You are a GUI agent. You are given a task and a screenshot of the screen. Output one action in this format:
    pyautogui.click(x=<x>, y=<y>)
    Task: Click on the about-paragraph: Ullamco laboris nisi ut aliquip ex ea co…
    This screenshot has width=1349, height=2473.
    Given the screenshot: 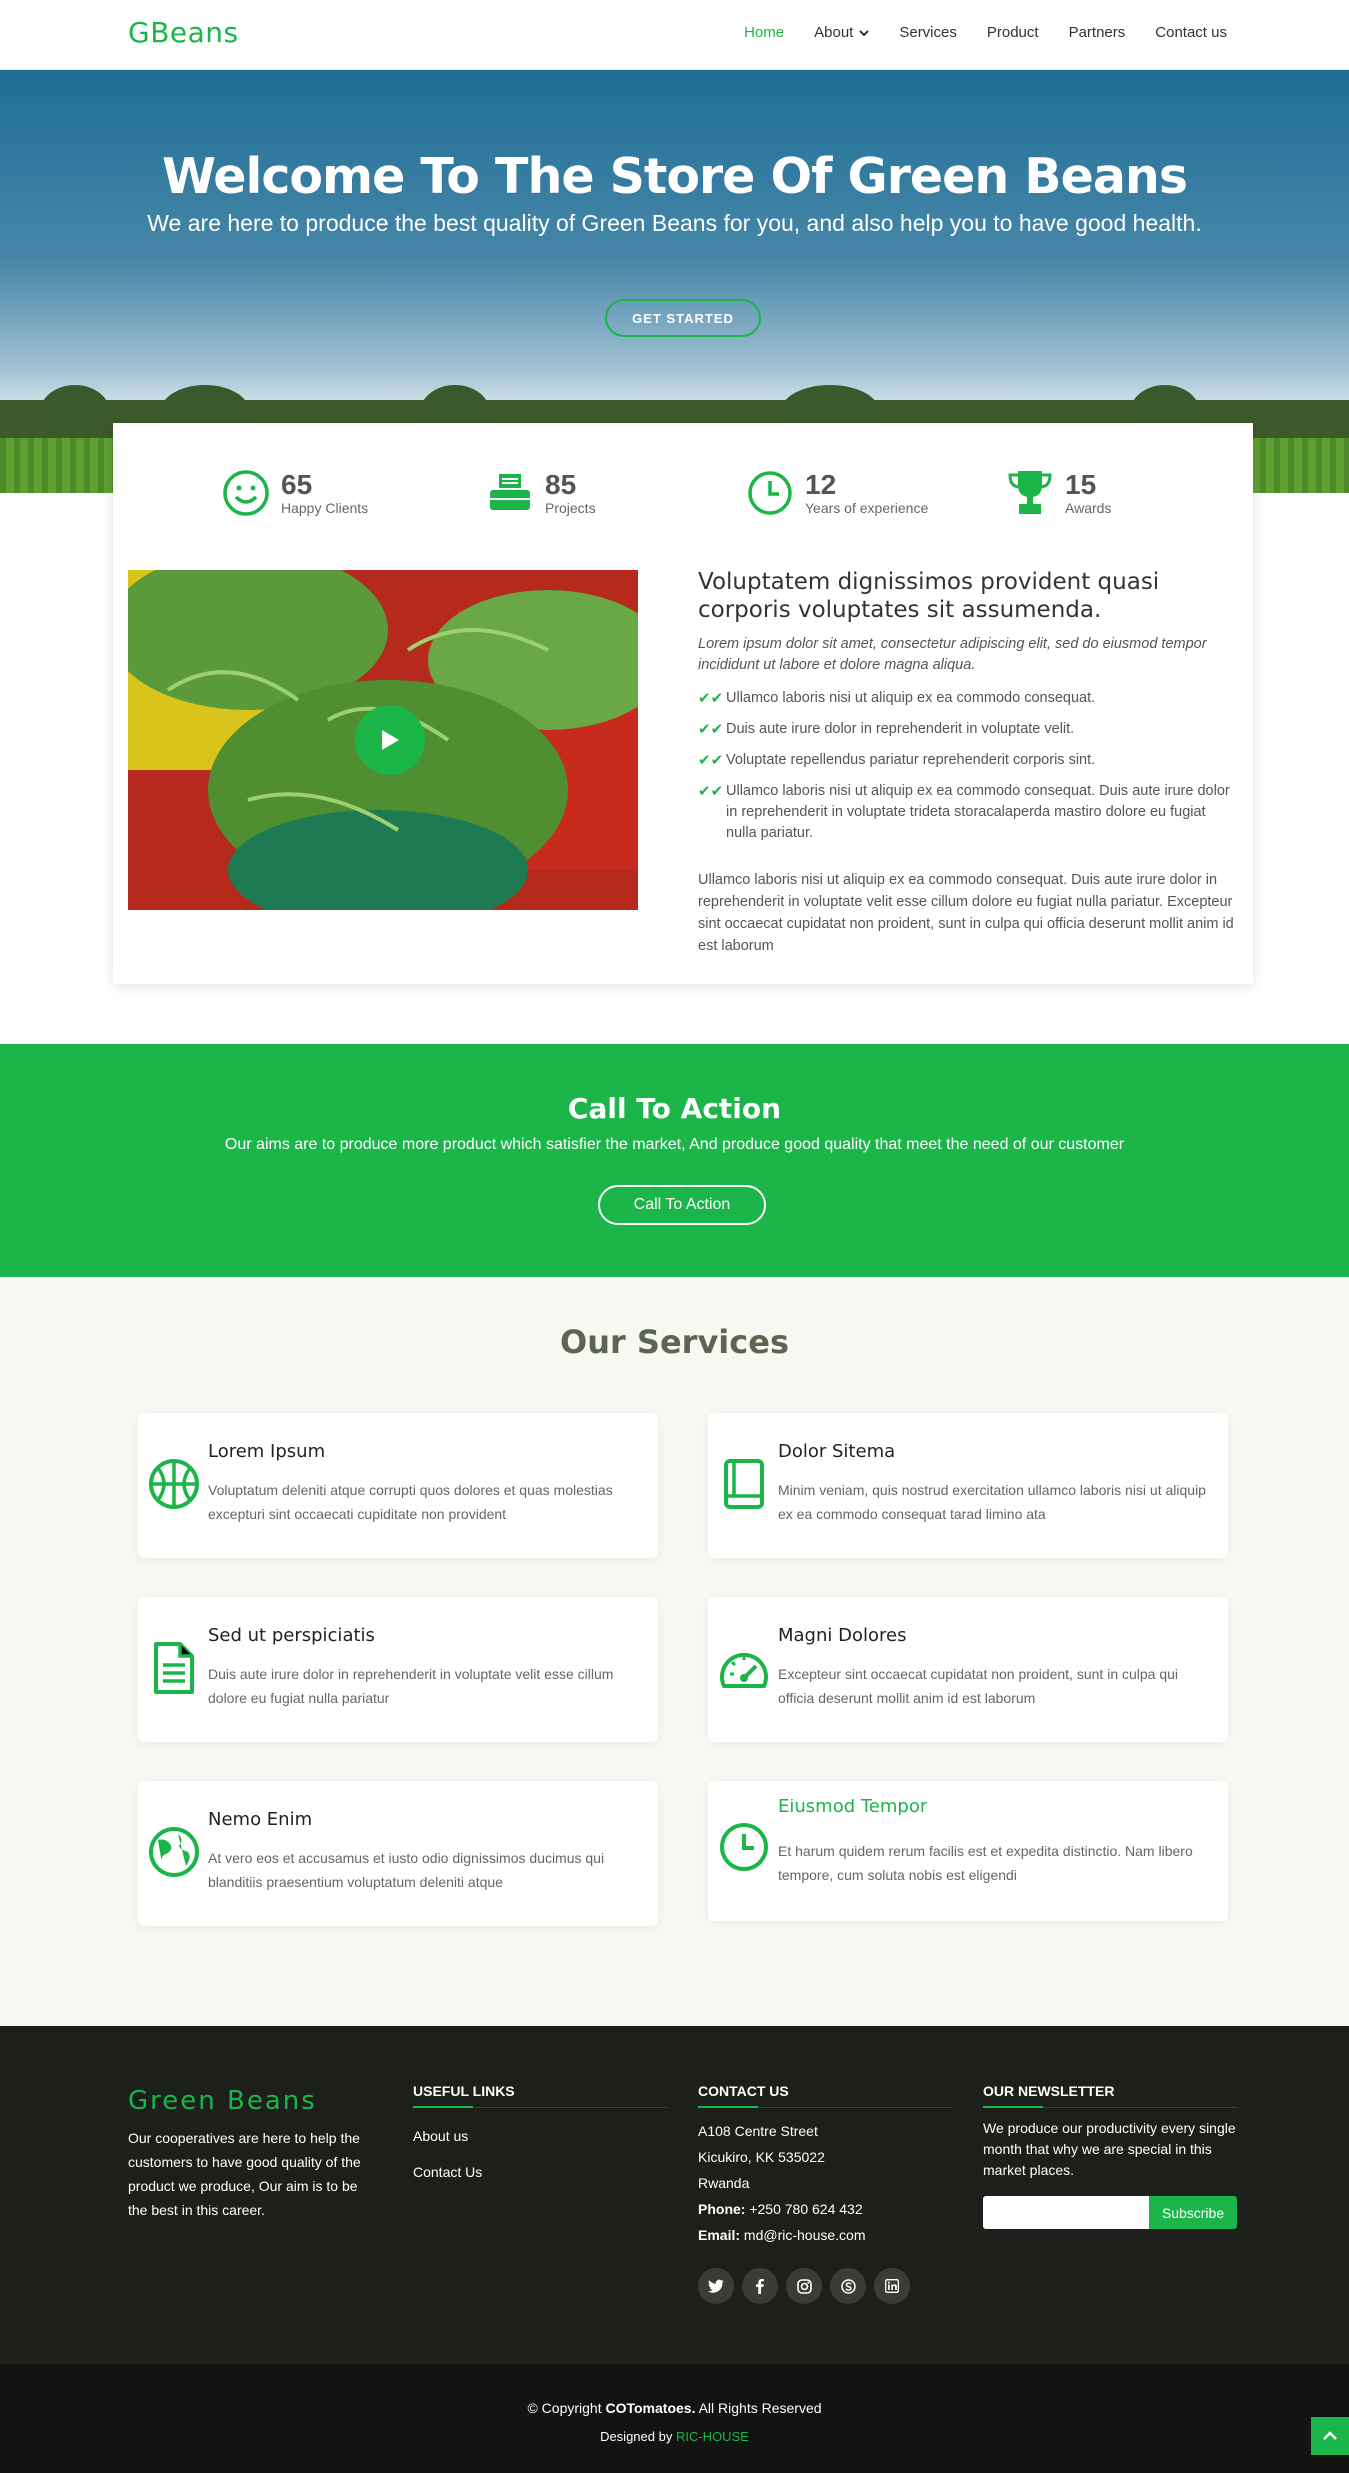 What is the action you would take?
    pyautogui.click(x=966, y=913)
    